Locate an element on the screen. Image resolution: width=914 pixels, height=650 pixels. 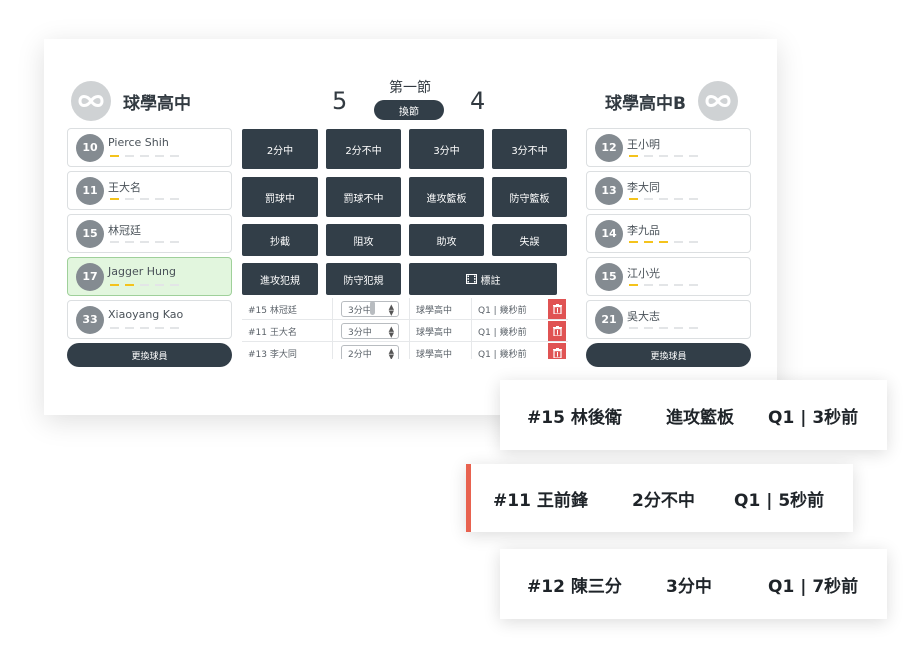
defensive-foul-button: 防守犯規 is located at coordinates (363, 279).